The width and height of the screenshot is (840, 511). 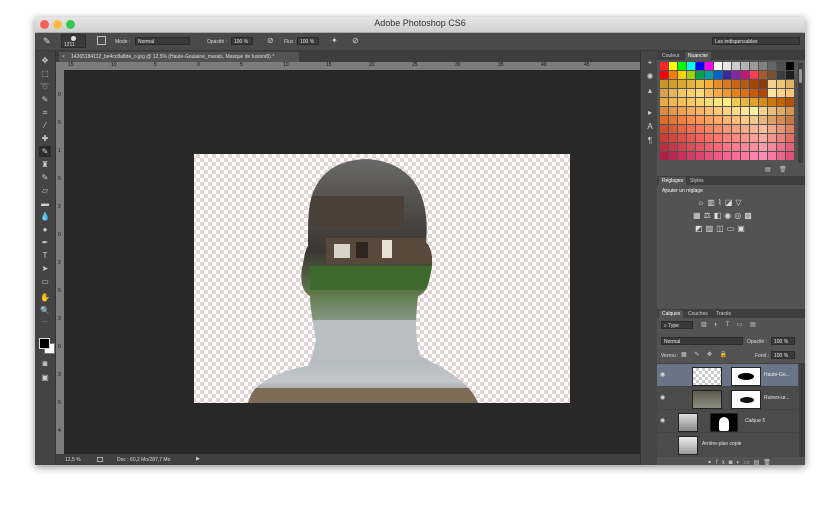 I want to click on screen-mode-icon: ▣, so click(x=45, y=377).